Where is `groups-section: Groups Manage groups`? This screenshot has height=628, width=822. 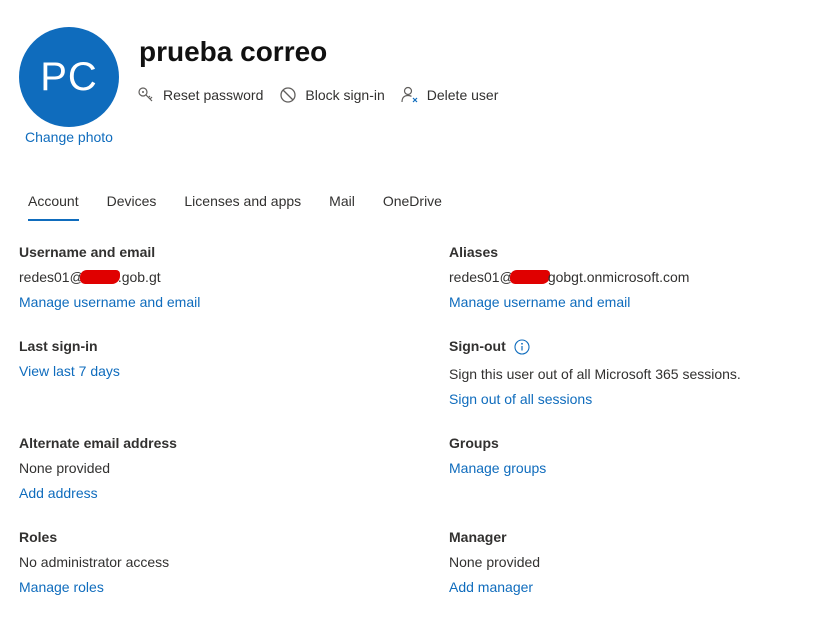
groups-section: Groups Manage groups is located at coordinates (497, 456).